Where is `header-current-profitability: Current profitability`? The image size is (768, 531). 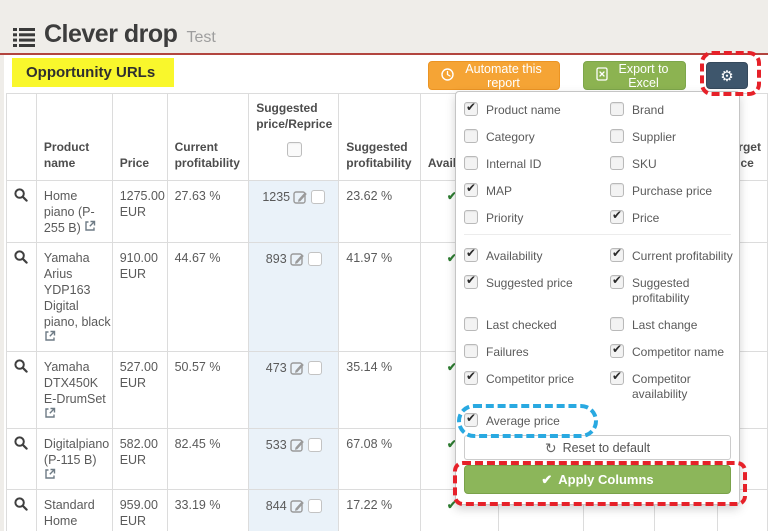
header-current-profitability: Current profitability is located at coordinates (208, 137).